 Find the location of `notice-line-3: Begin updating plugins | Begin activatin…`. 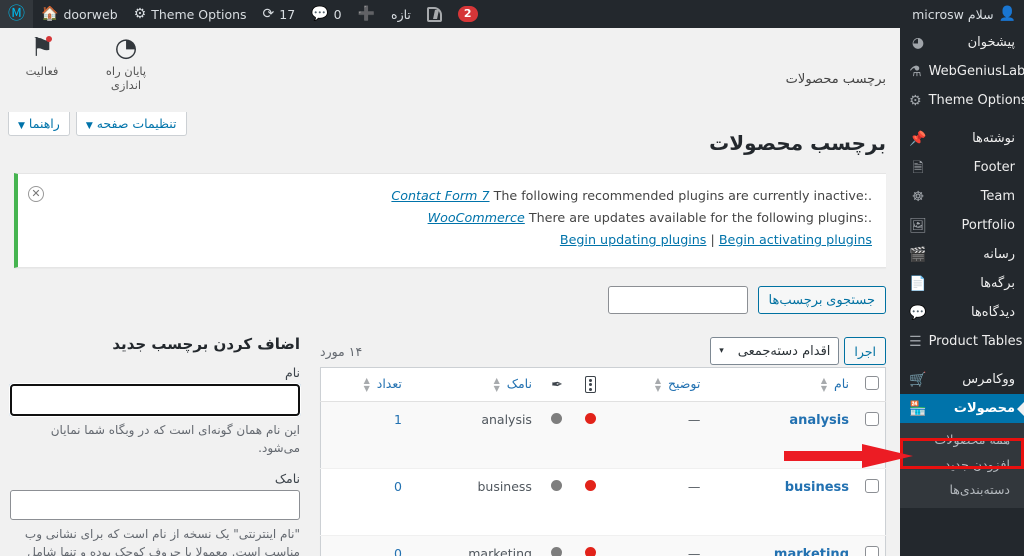

notice-line-3: Begin updating plugins | Begin activatin… is located at coordinates (464, 240).